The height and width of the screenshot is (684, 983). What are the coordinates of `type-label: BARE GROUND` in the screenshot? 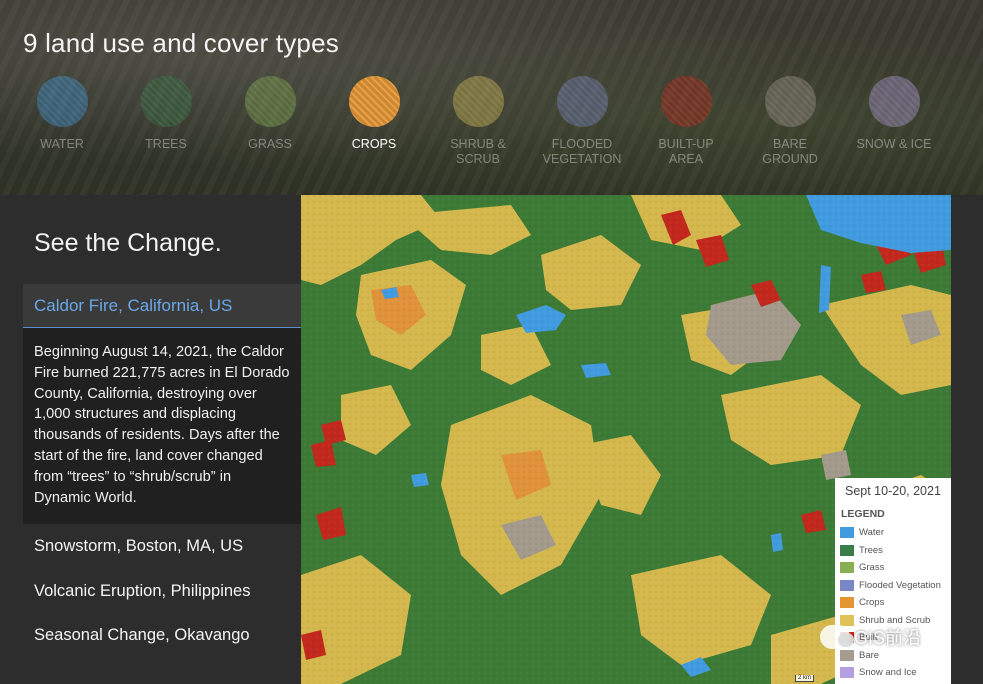 It's located at (790, 151).